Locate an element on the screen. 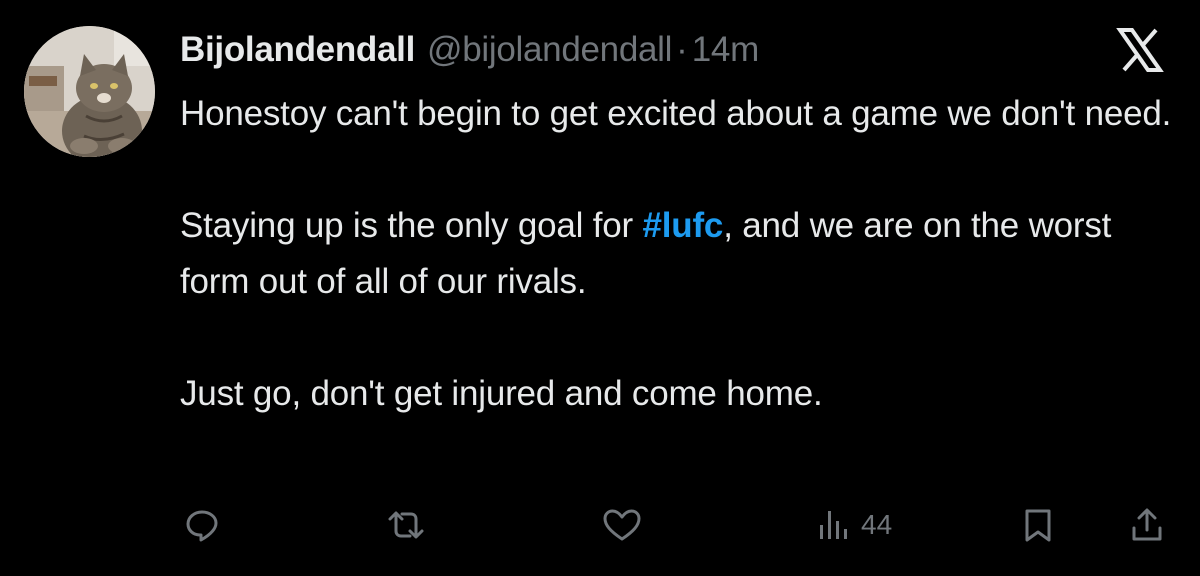  hashtag-link: #lufc is located at coordinates (683, 225).